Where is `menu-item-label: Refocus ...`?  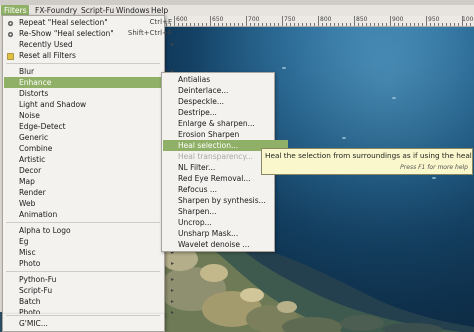
menu-item-label: Refocus ... is located at coordinates (198, 189).